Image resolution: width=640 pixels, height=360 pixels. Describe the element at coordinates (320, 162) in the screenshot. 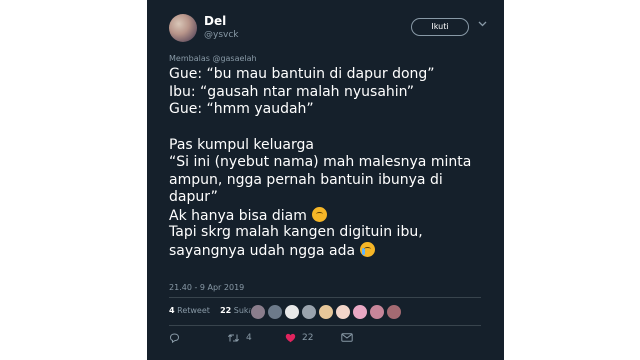

I see `tweet-line: “Si ini (nyebut nama) mah malesnya minta` at that location.